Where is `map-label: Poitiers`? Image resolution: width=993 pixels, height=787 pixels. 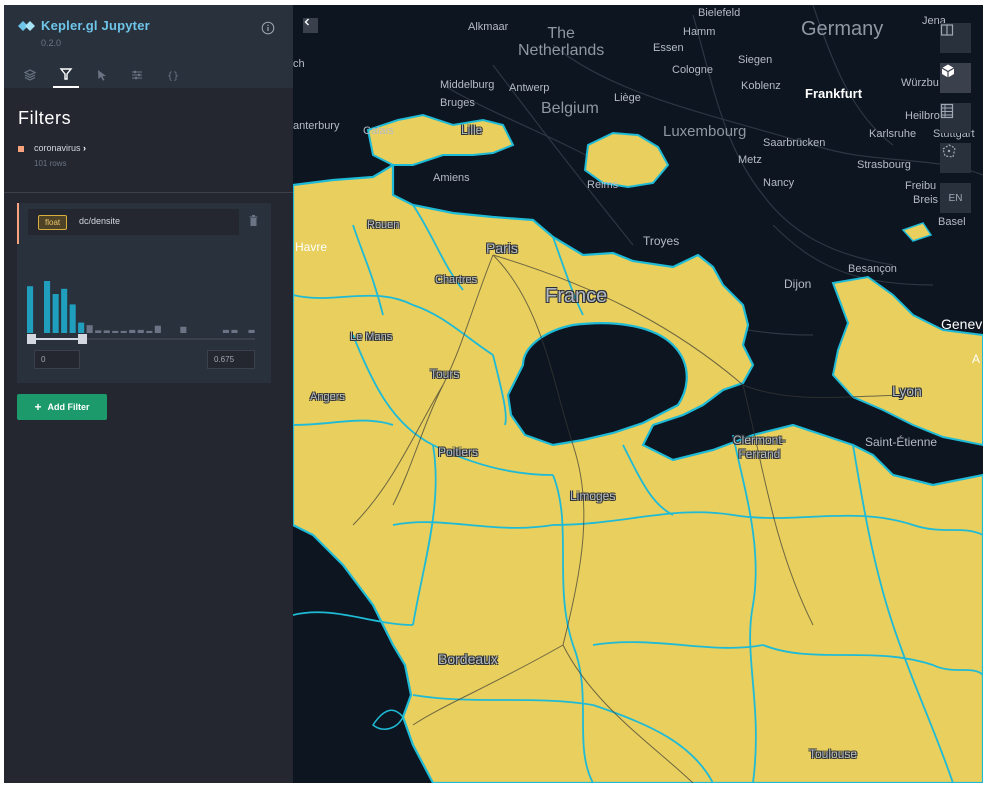 map-label: Poitiers is located at coordinates (458, 452).